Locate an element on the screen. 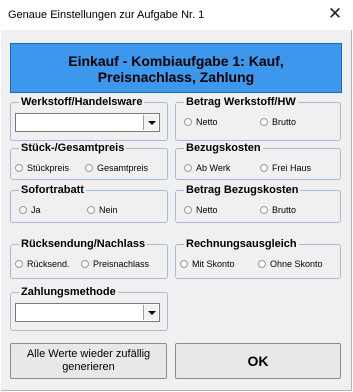  radio-gesamtpreis: Gesamtpreis is located at coordinates (116, 168).